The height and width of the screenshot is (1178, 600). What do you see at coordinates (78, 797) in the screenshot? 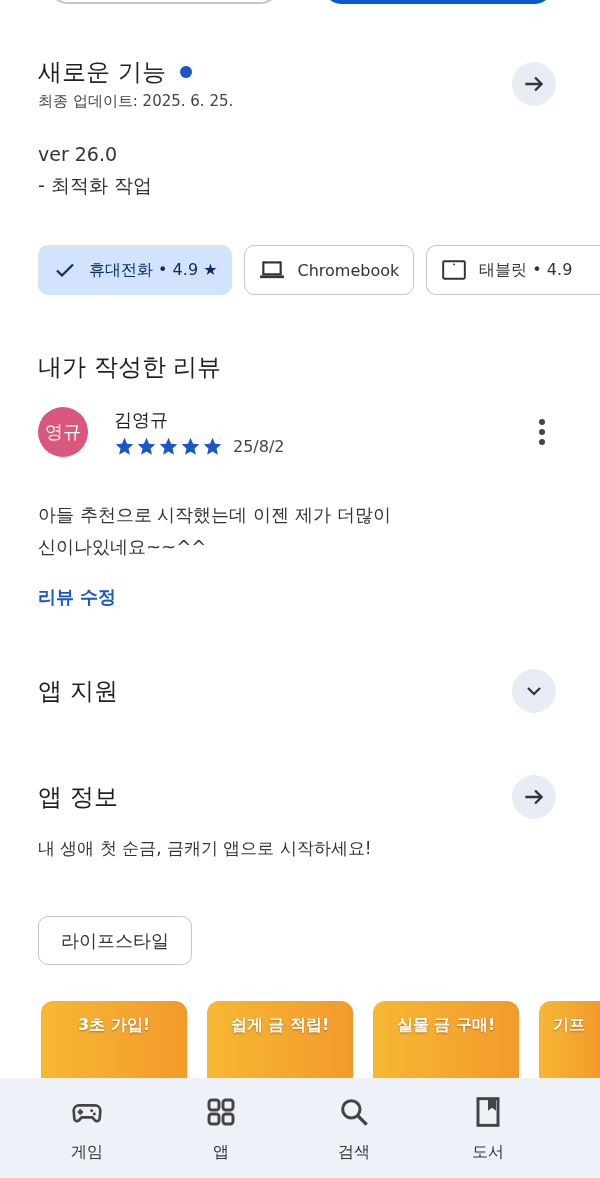
I see `section-title: 앱 정보` at bounding box center [78, 797].